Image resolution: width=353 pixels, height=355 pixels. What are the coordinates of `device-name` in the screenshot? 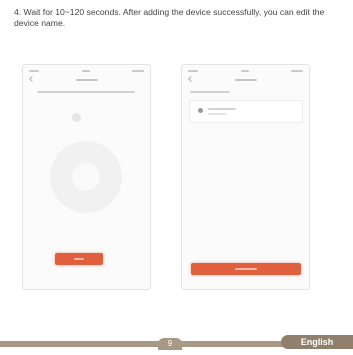 It's located at (222, 109).